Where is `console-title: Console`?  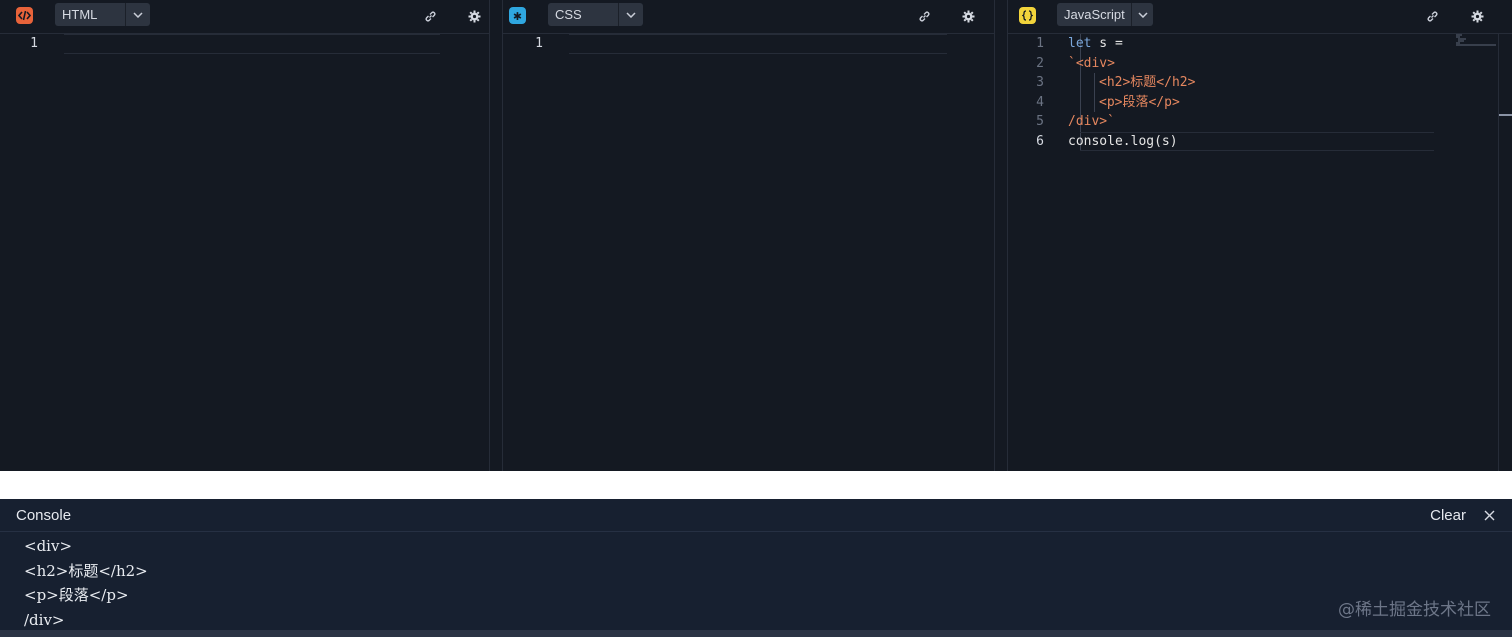
console-title: Console is located at coordinates (44, 515).